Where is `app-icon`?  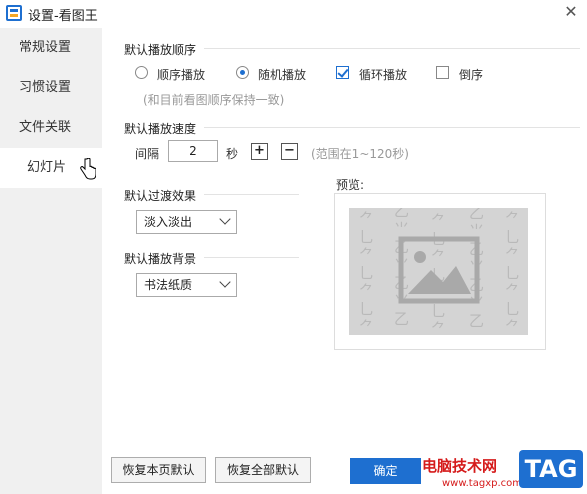 app-icon is located at coordinates (14, 13).